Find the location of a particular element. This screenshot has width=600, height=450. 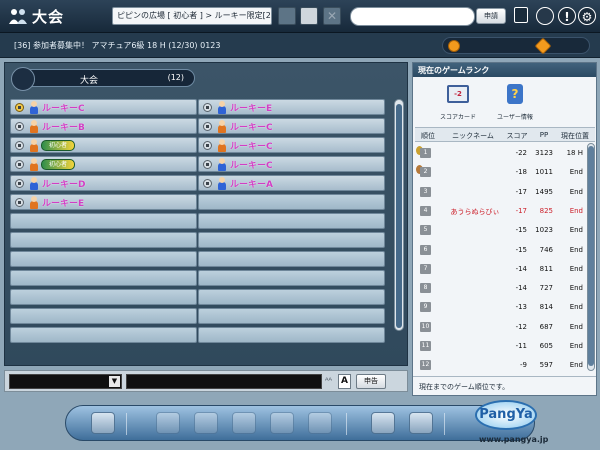

rank-number: 3 is located at coordinates (425, 191).